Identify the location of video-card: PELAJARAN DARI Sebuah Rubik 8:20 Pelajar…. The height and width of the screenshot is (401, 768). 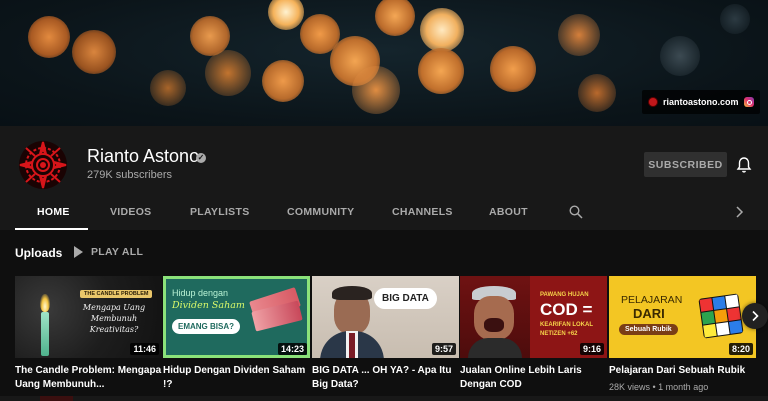
(682, 334).